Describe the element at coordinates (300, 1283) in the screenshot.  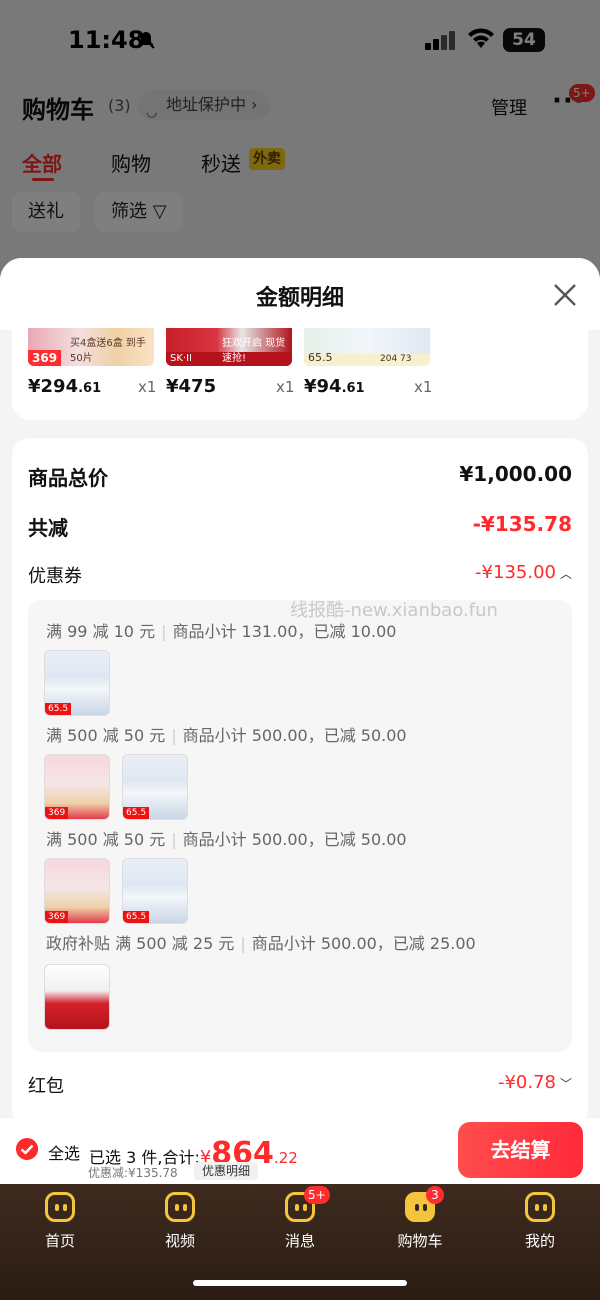
I see `home-indicator` at that location.